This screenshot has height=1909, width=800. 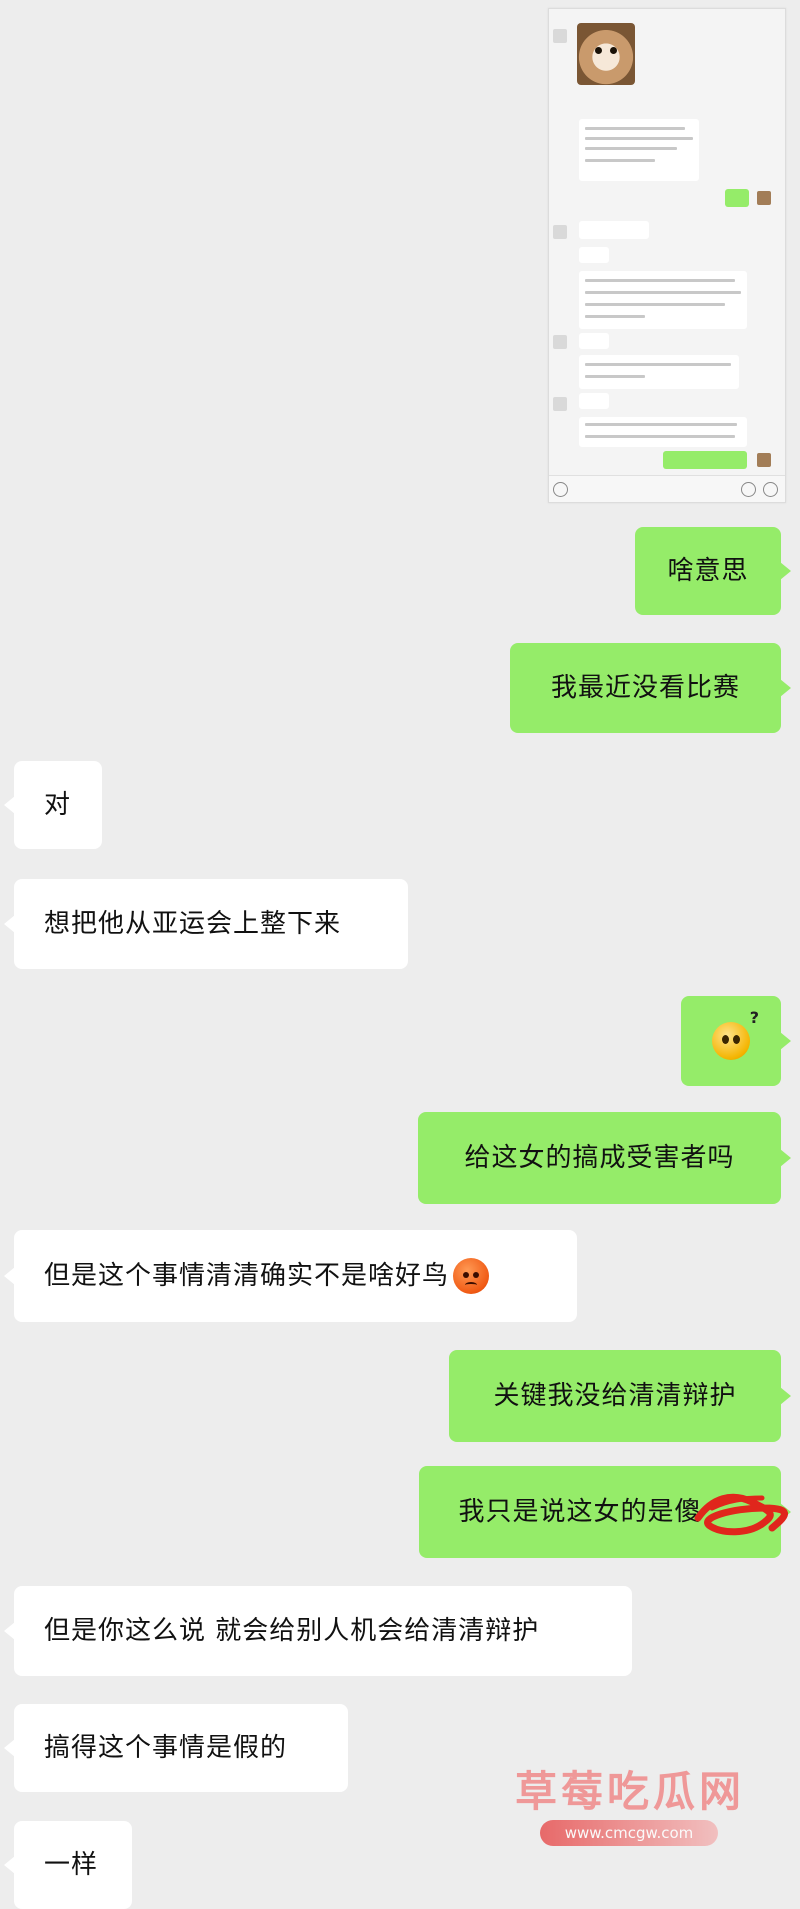 I want to click on embedded-chat-screenshot, so click(x=667, y=255).